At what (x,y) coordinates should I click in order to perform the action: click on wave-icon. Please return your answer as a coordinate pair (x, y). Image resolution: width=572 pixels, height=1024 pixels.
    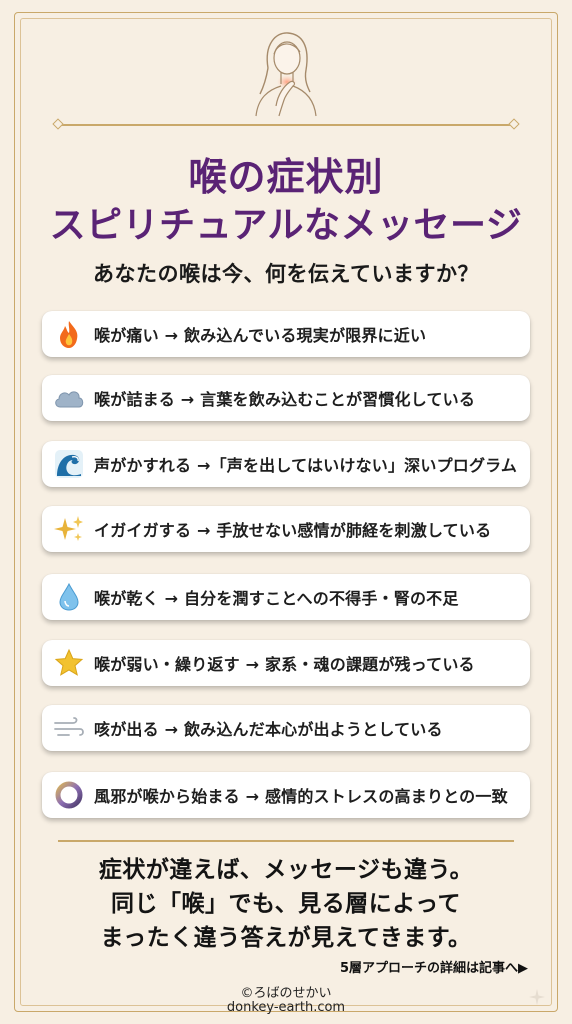
    Looking at the image, I should click on (69, 464).